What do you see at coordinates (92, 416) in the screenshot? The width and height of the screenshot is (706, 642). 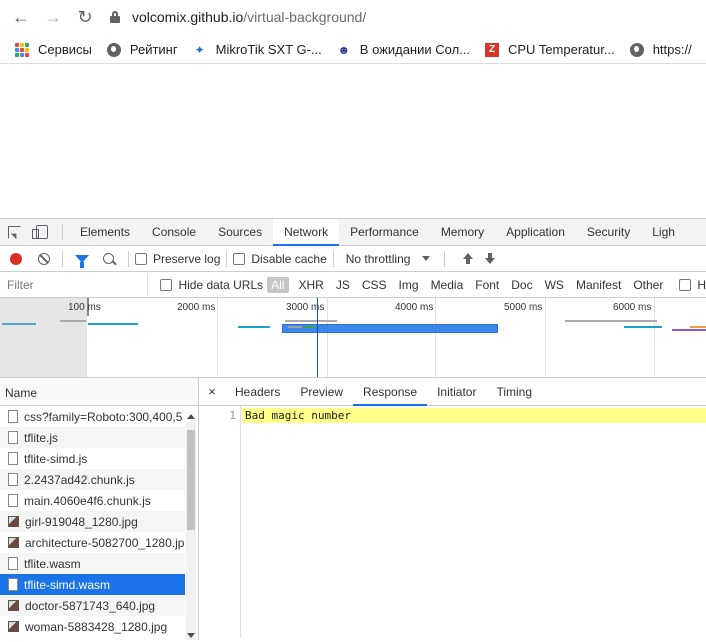 I see `table-row: css?family=Roboto:300,400,5` at bounding box center [92, 416].